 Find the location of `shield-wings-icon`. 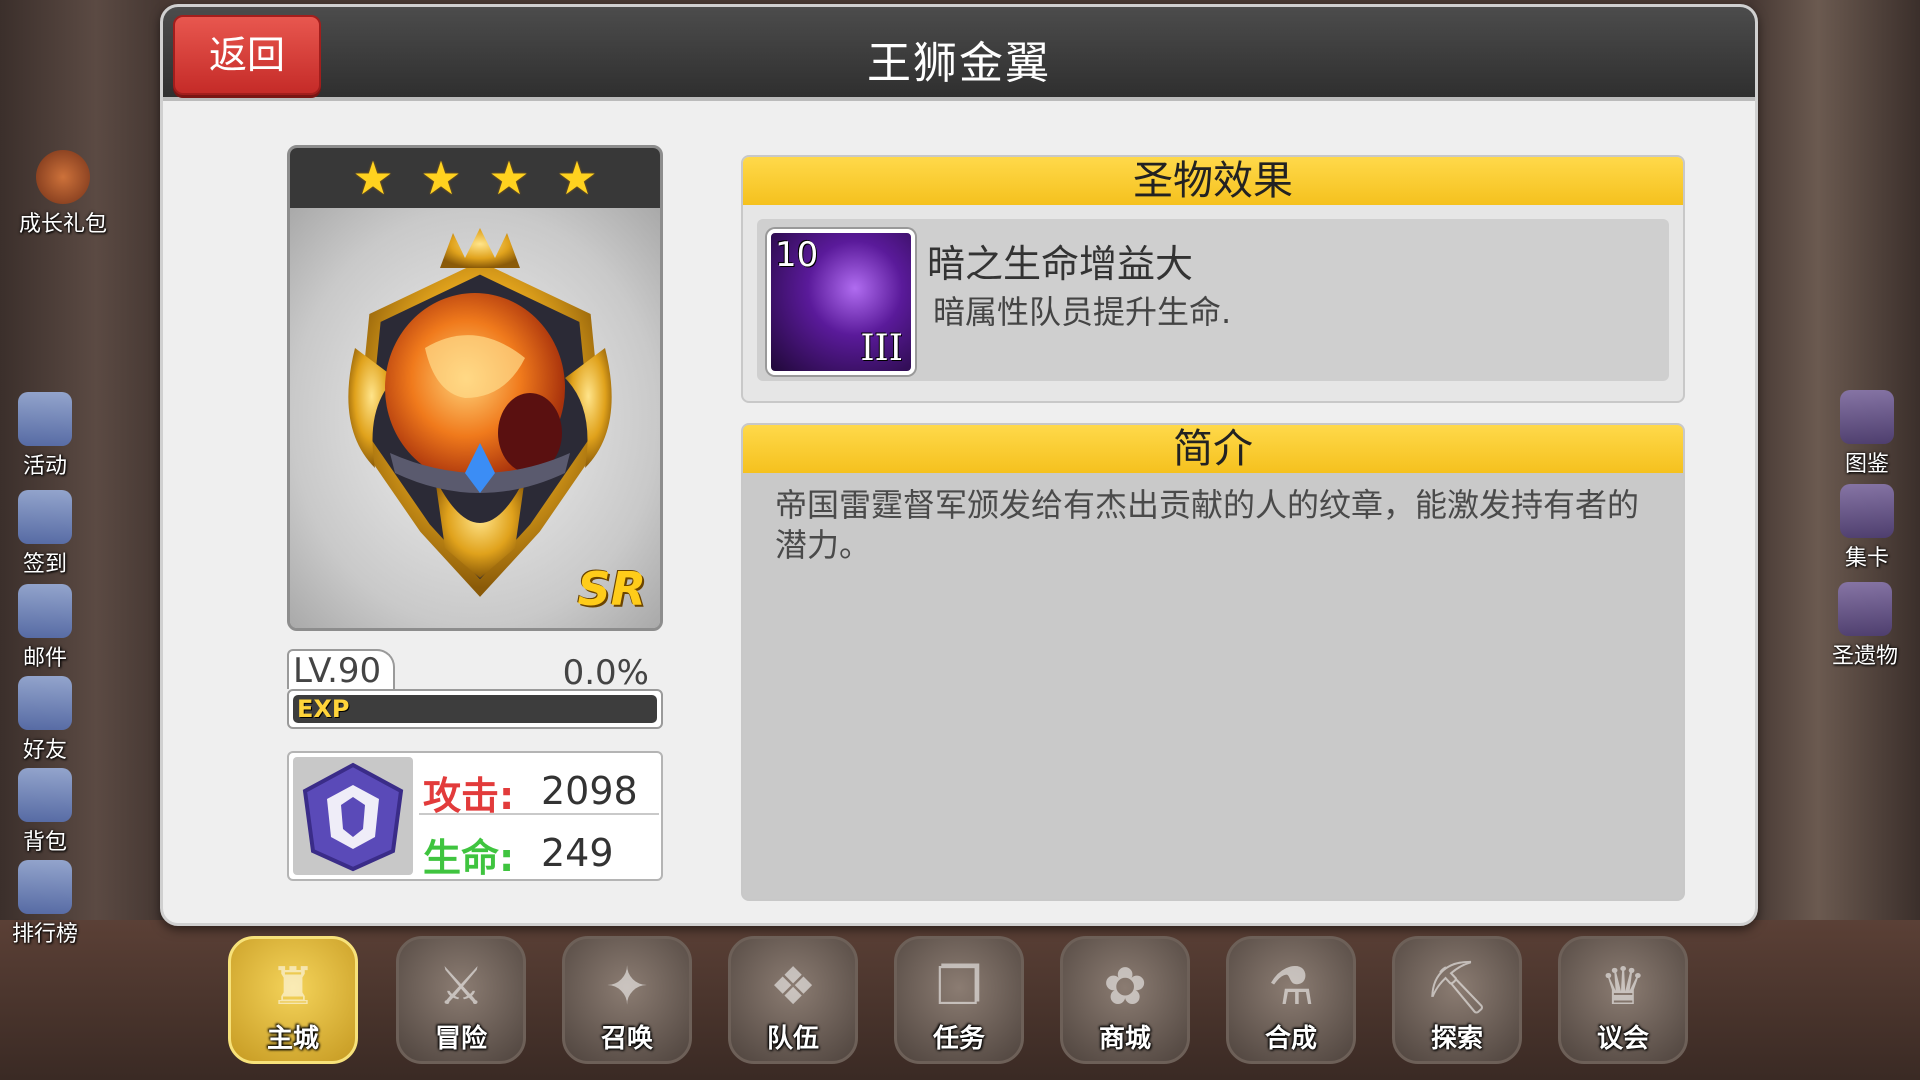

shield-wings-icon is located at coordinates (353, 817).